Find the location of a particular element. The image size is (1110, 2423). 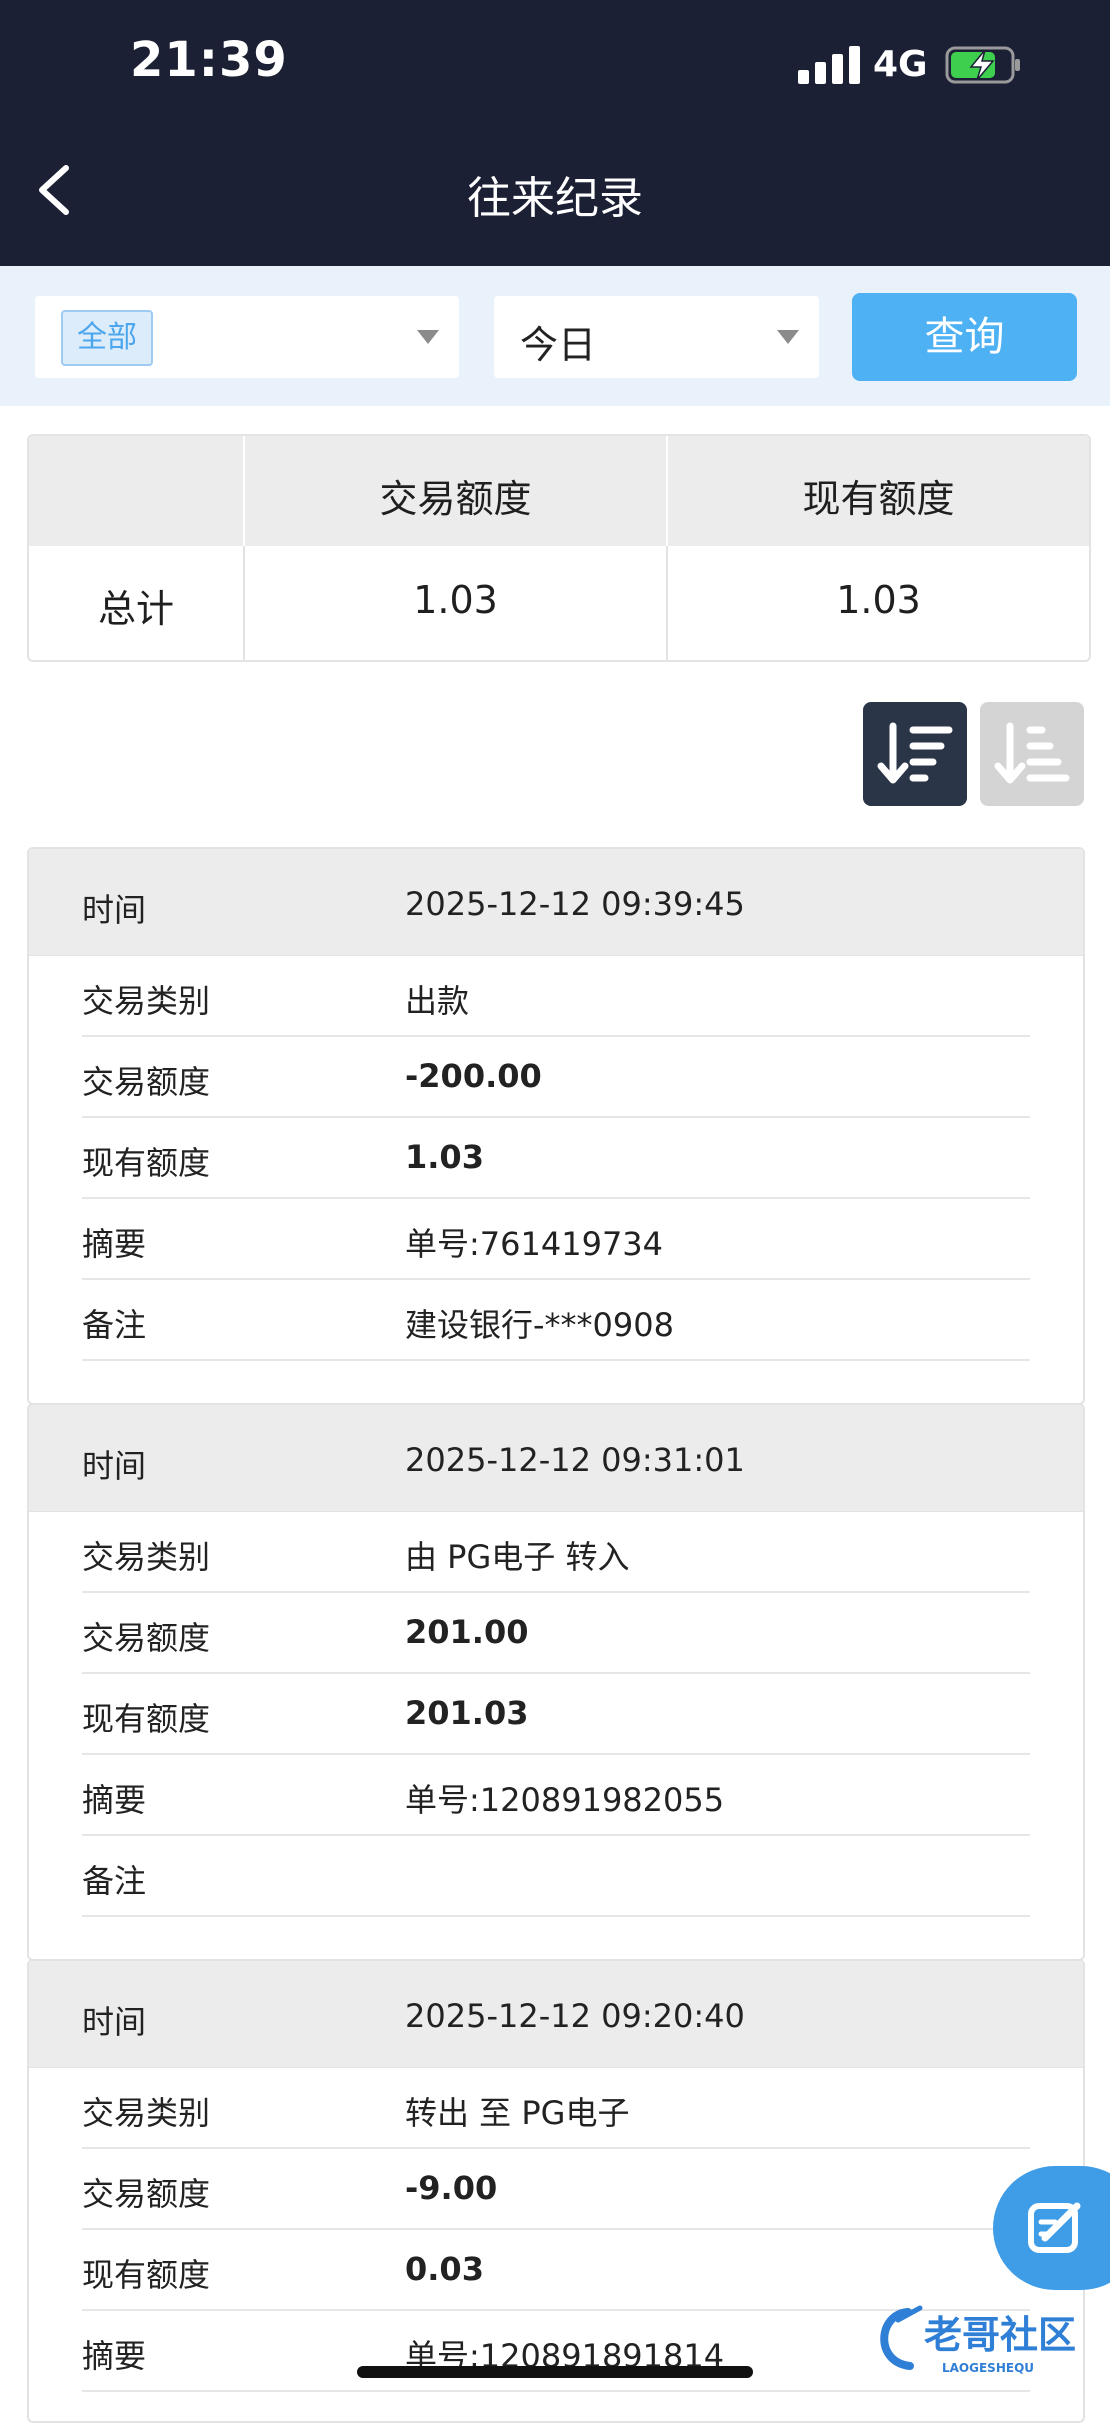

summary-table: 交易额度 现有额度 总计 1.03 1.03 is located at coordinates (559, 548).